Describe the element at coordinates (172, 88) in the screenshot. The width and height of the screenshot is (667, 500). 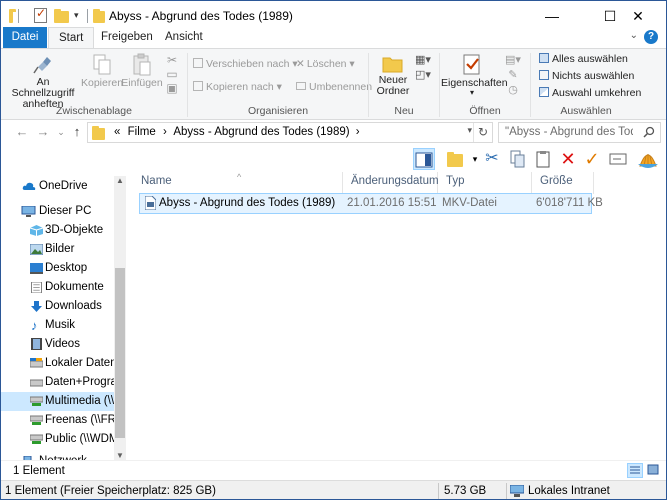
I see `paste-shortcut-icon: ▣` at that location.